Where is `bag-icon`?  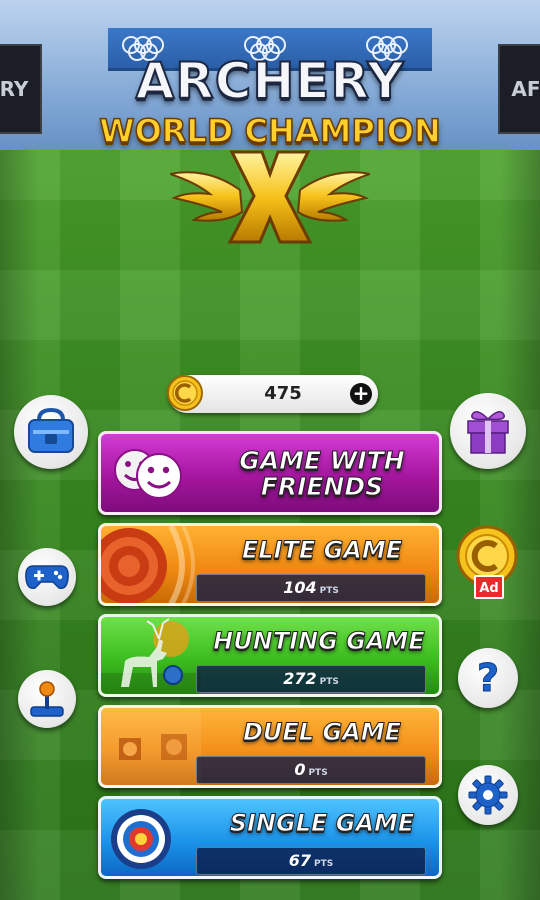 bag-icon is located at coordinates (51, 430).